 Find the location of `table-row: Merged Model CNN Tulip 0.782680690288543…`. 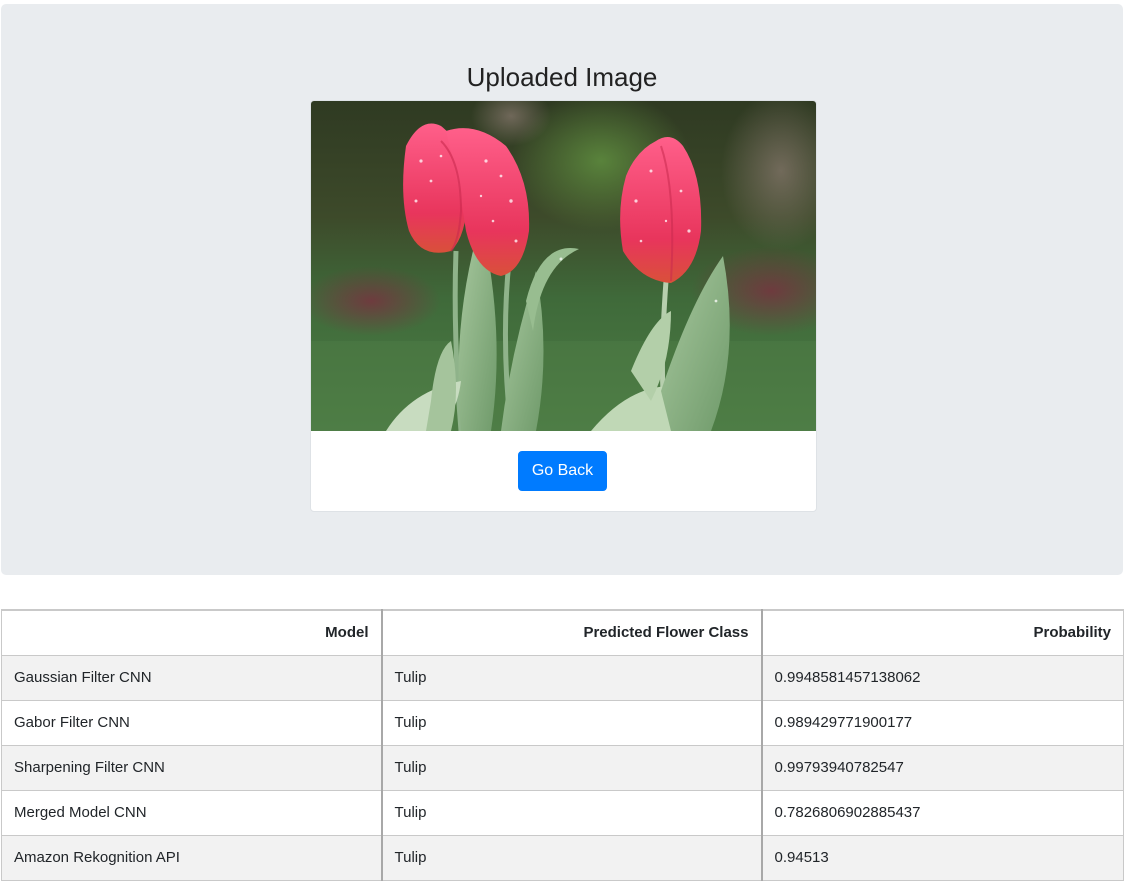

table-row: Merged Model CNN Tulip 0.782680690288543… is located at coordinates (562, 812).